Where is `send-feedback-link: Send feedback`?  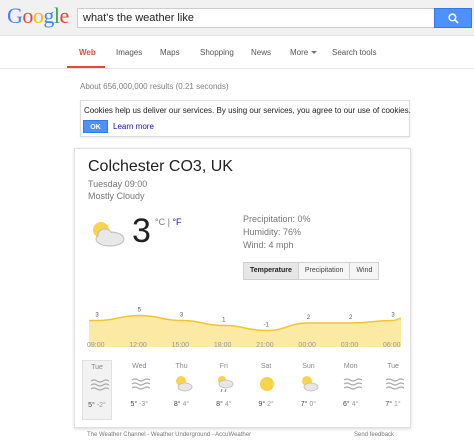
send-feedback-link: Send feedback is located at coordinates (374, 435).